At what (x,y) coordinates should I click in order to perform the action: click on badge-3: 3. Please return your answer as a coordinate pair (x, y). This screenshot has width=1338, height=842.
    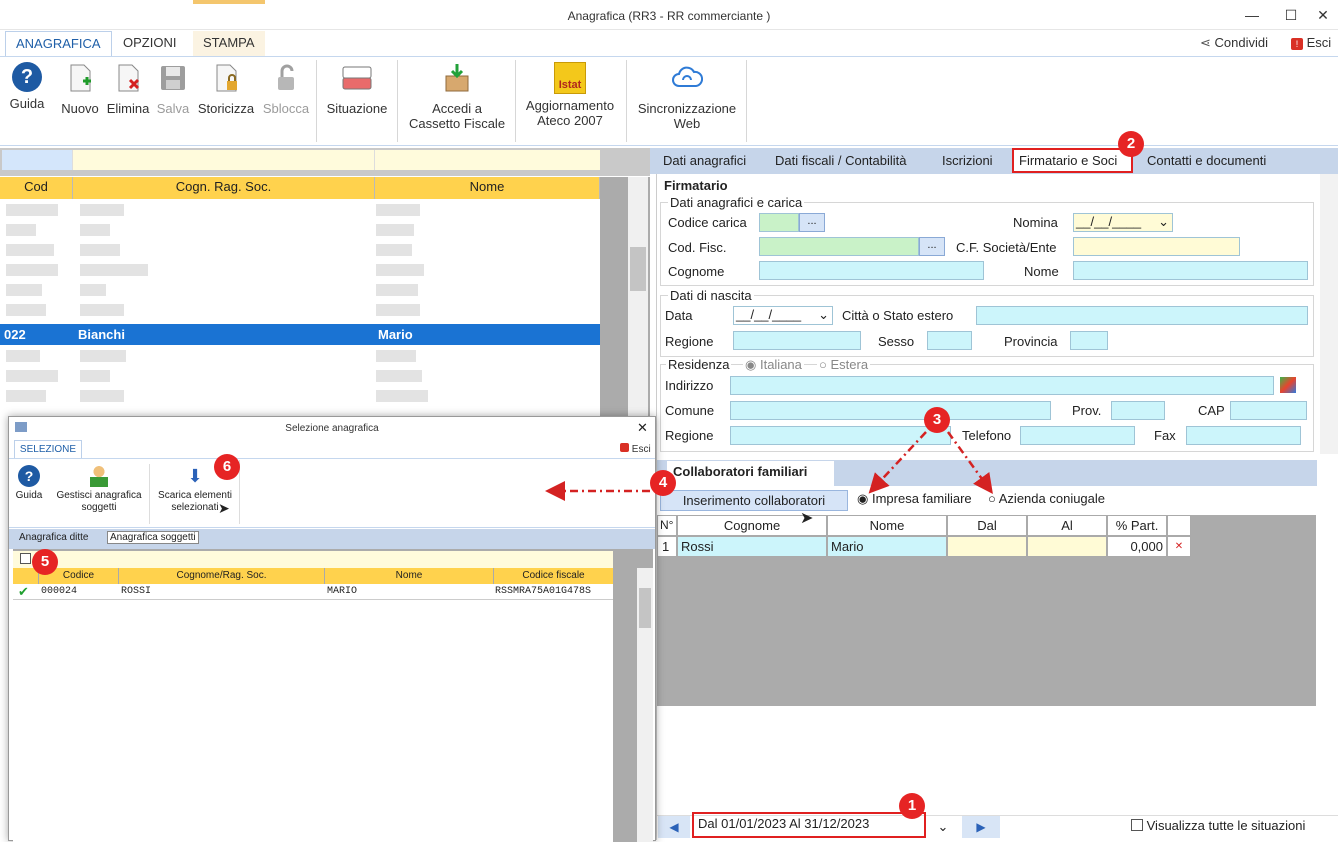
    Looking at the image, I should click on (937, 420).